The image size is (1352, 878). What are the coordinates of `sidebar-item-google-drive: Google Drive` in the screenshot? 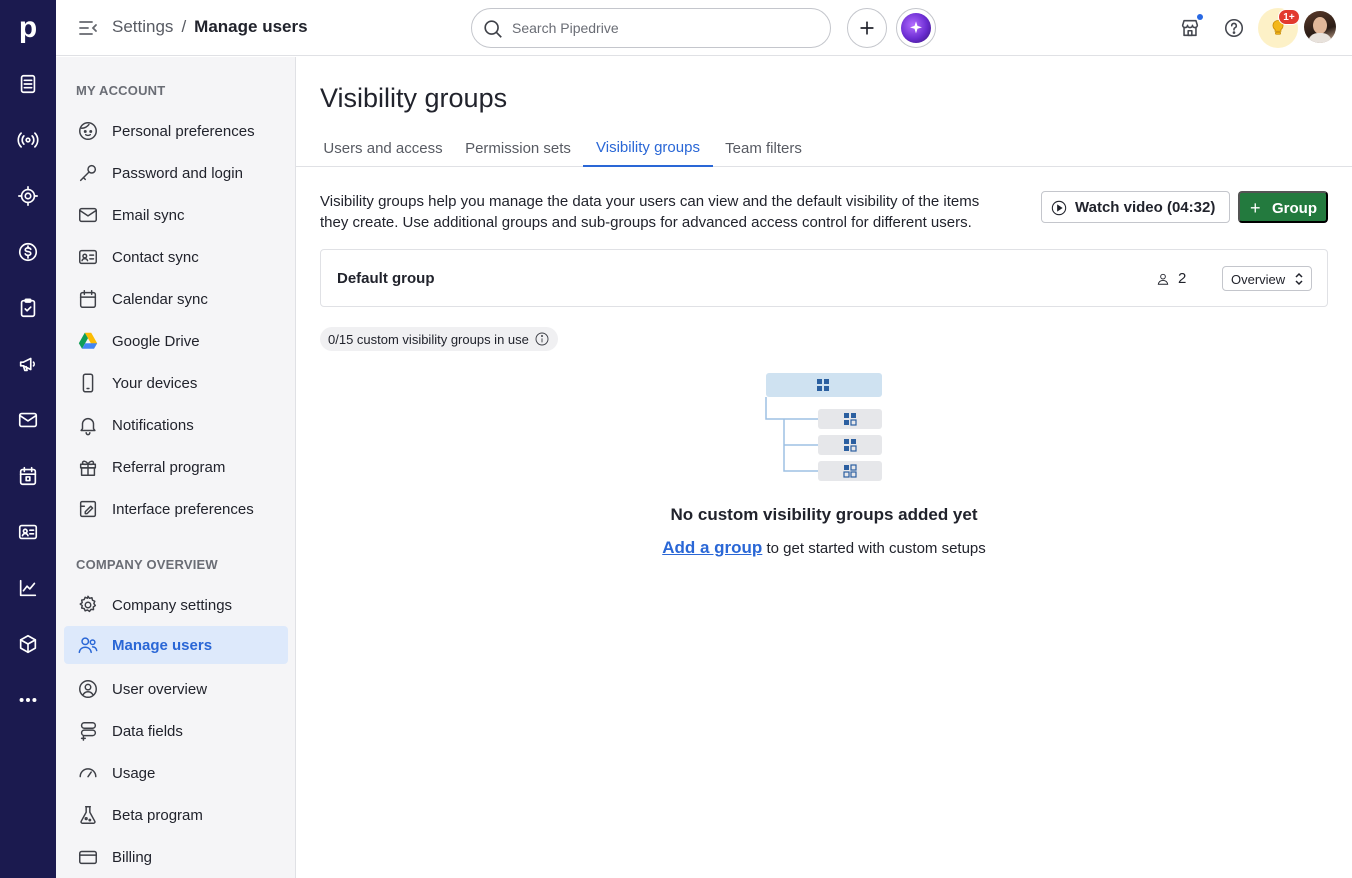 It's located at (176, 341).